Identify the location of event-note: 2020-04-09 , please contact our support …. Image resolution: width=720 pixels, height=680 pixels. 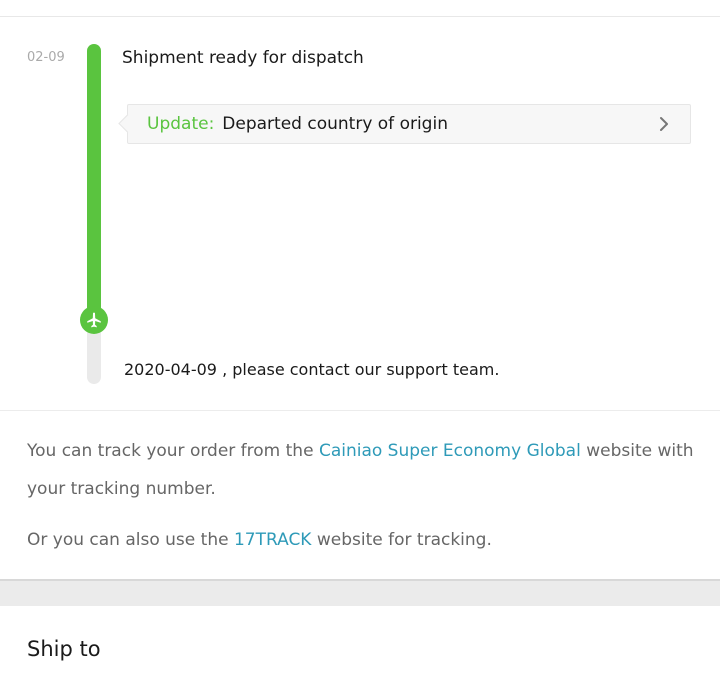
(312, 369).